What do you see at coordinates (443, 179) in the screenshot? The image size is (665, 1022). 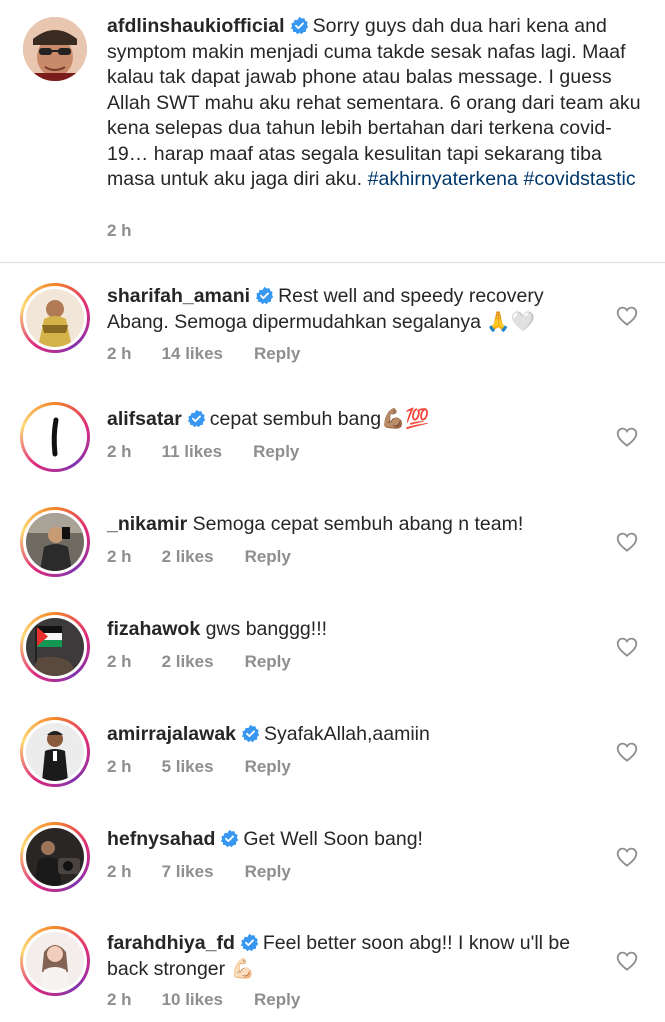 I see `hashtag-link: #akhirnyaterkena` at bounding box center [443, 179].